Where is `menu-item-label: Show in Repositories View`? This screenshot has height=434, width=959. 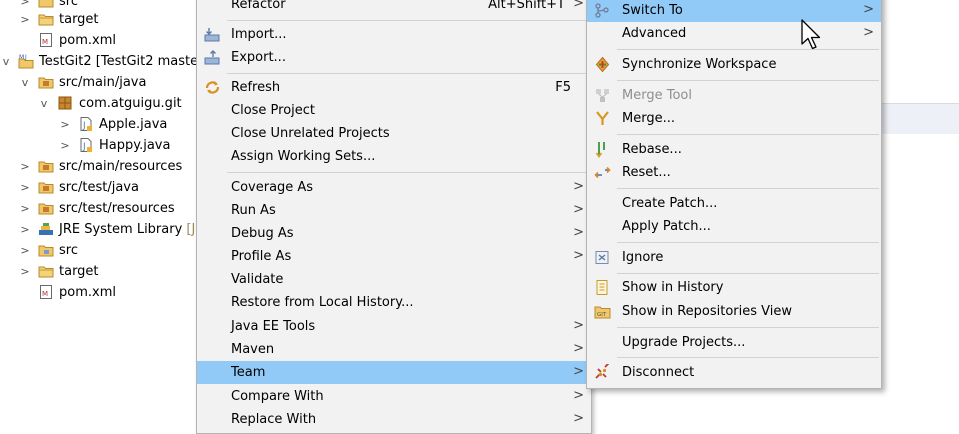 menu-item-label: Show in Repositories View is located at coordinates (707, 311).